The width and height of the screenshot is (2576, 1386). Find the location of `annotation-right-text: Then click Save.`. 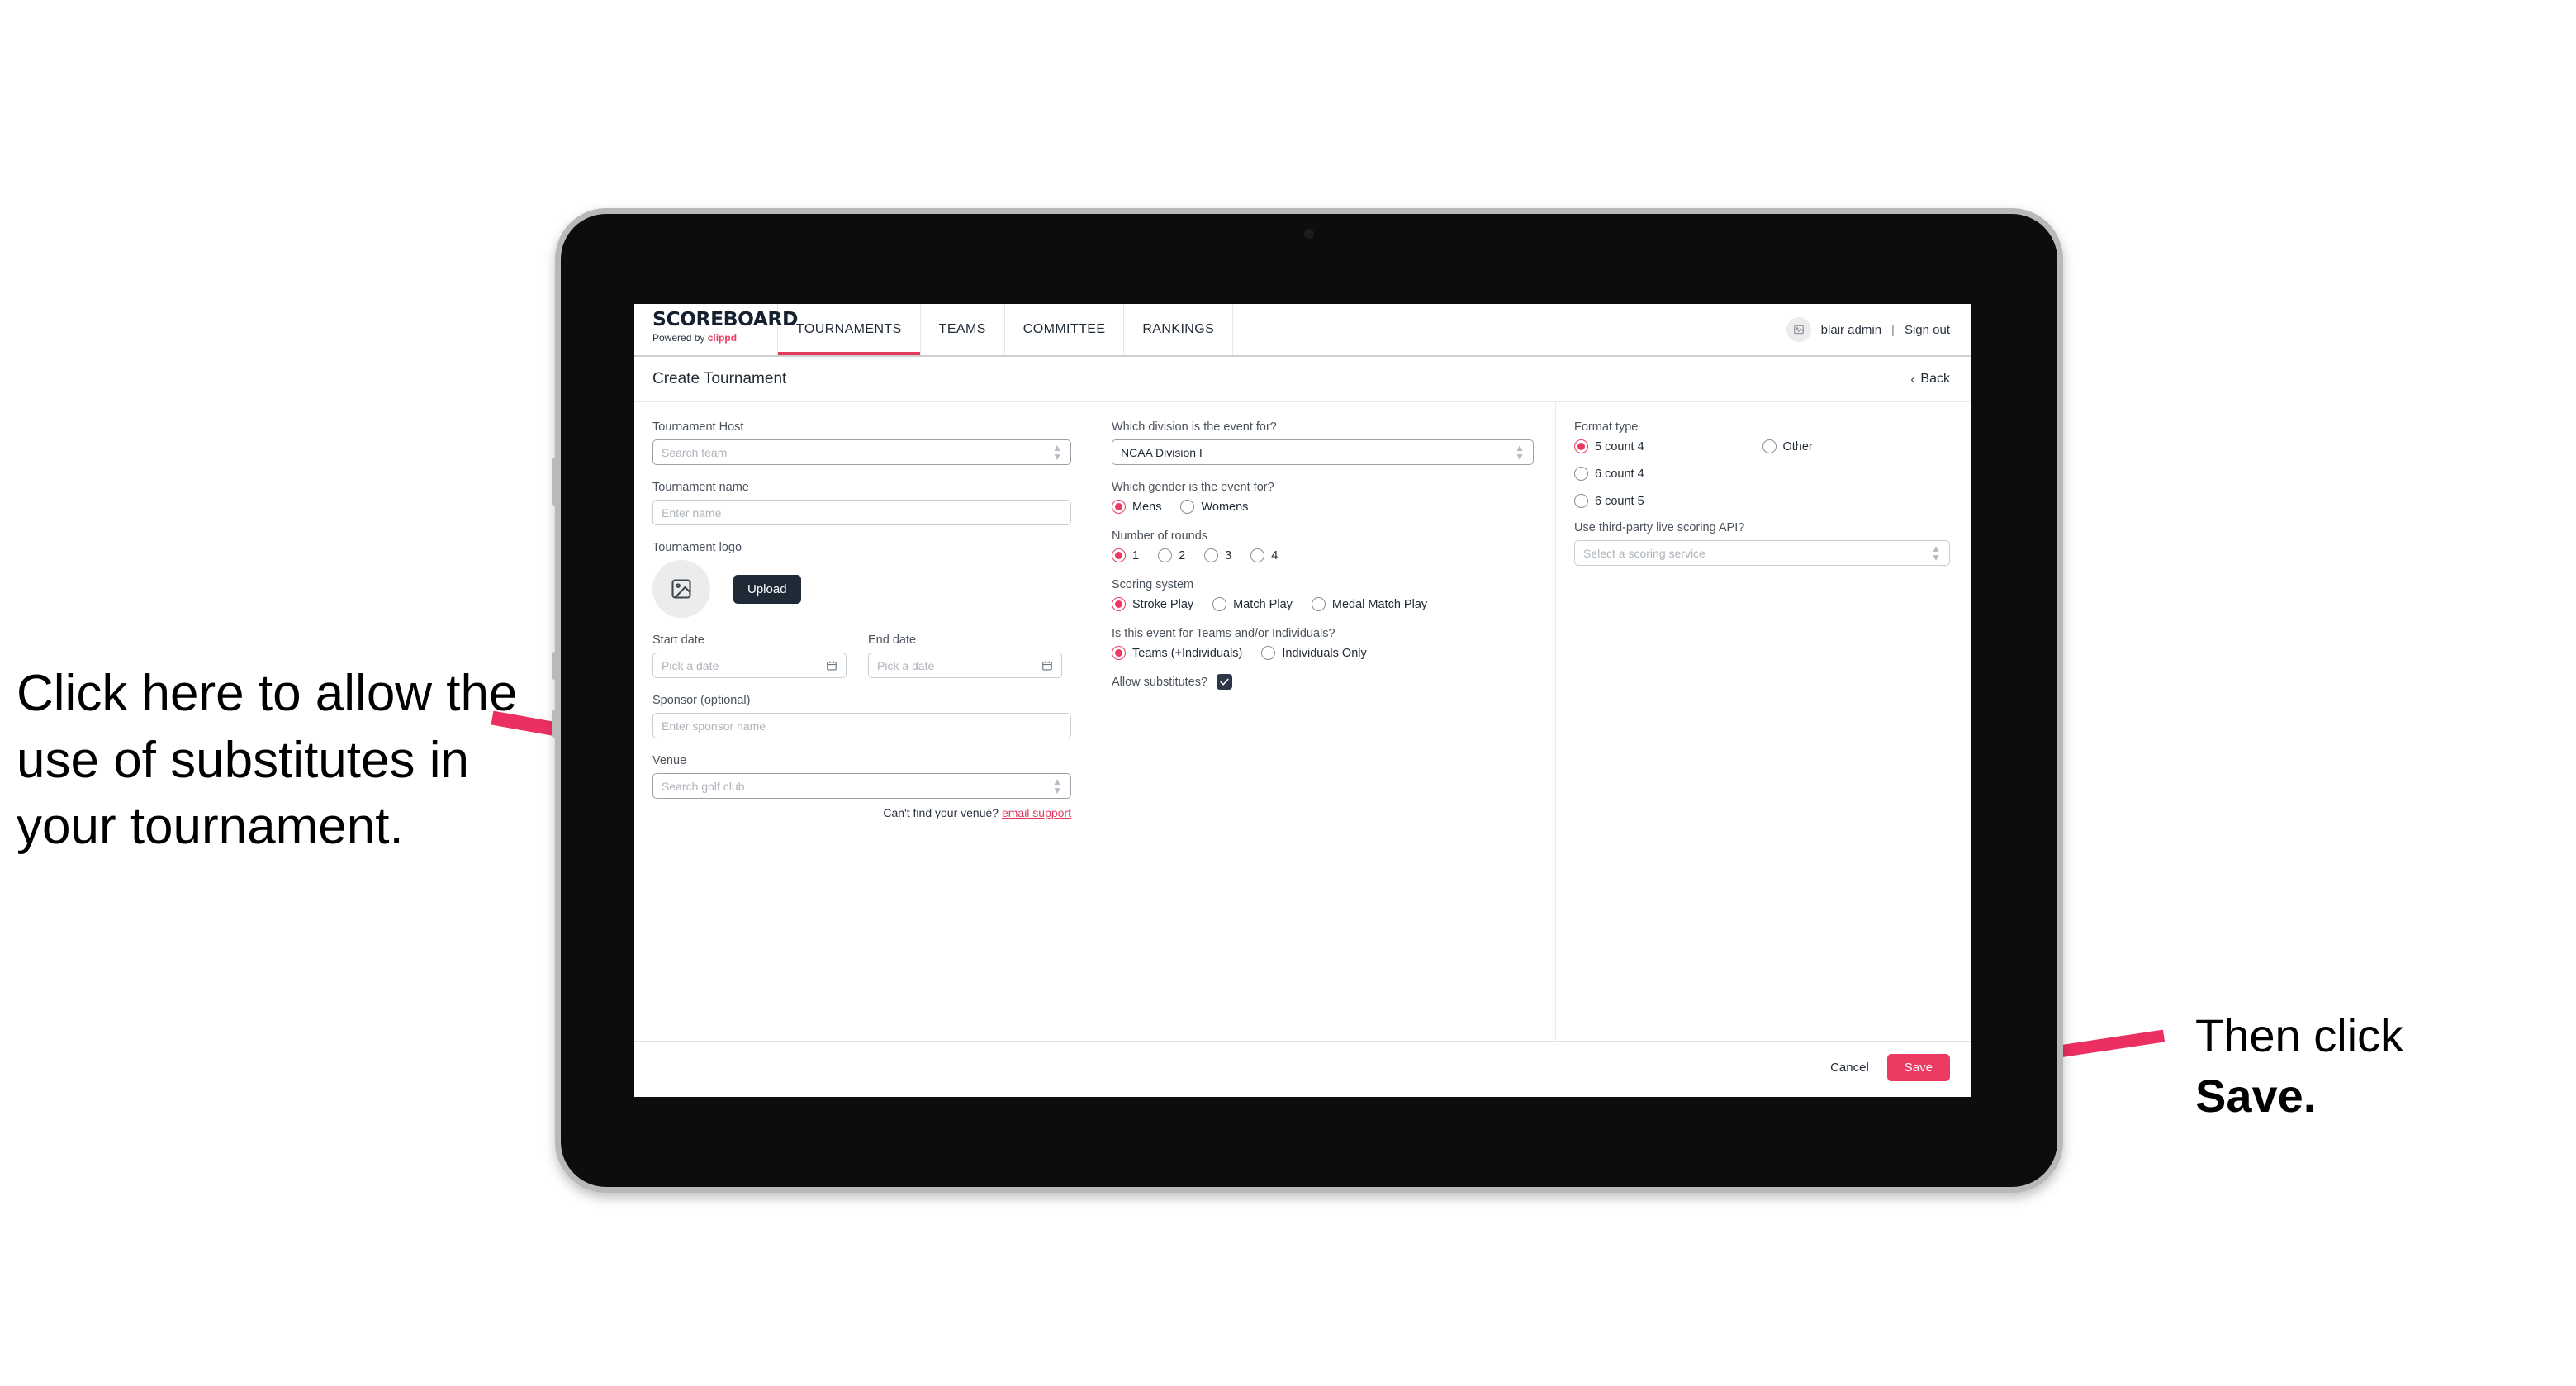

annotation-right-text: Then click Save. is located at coordinates (2368, 1066).